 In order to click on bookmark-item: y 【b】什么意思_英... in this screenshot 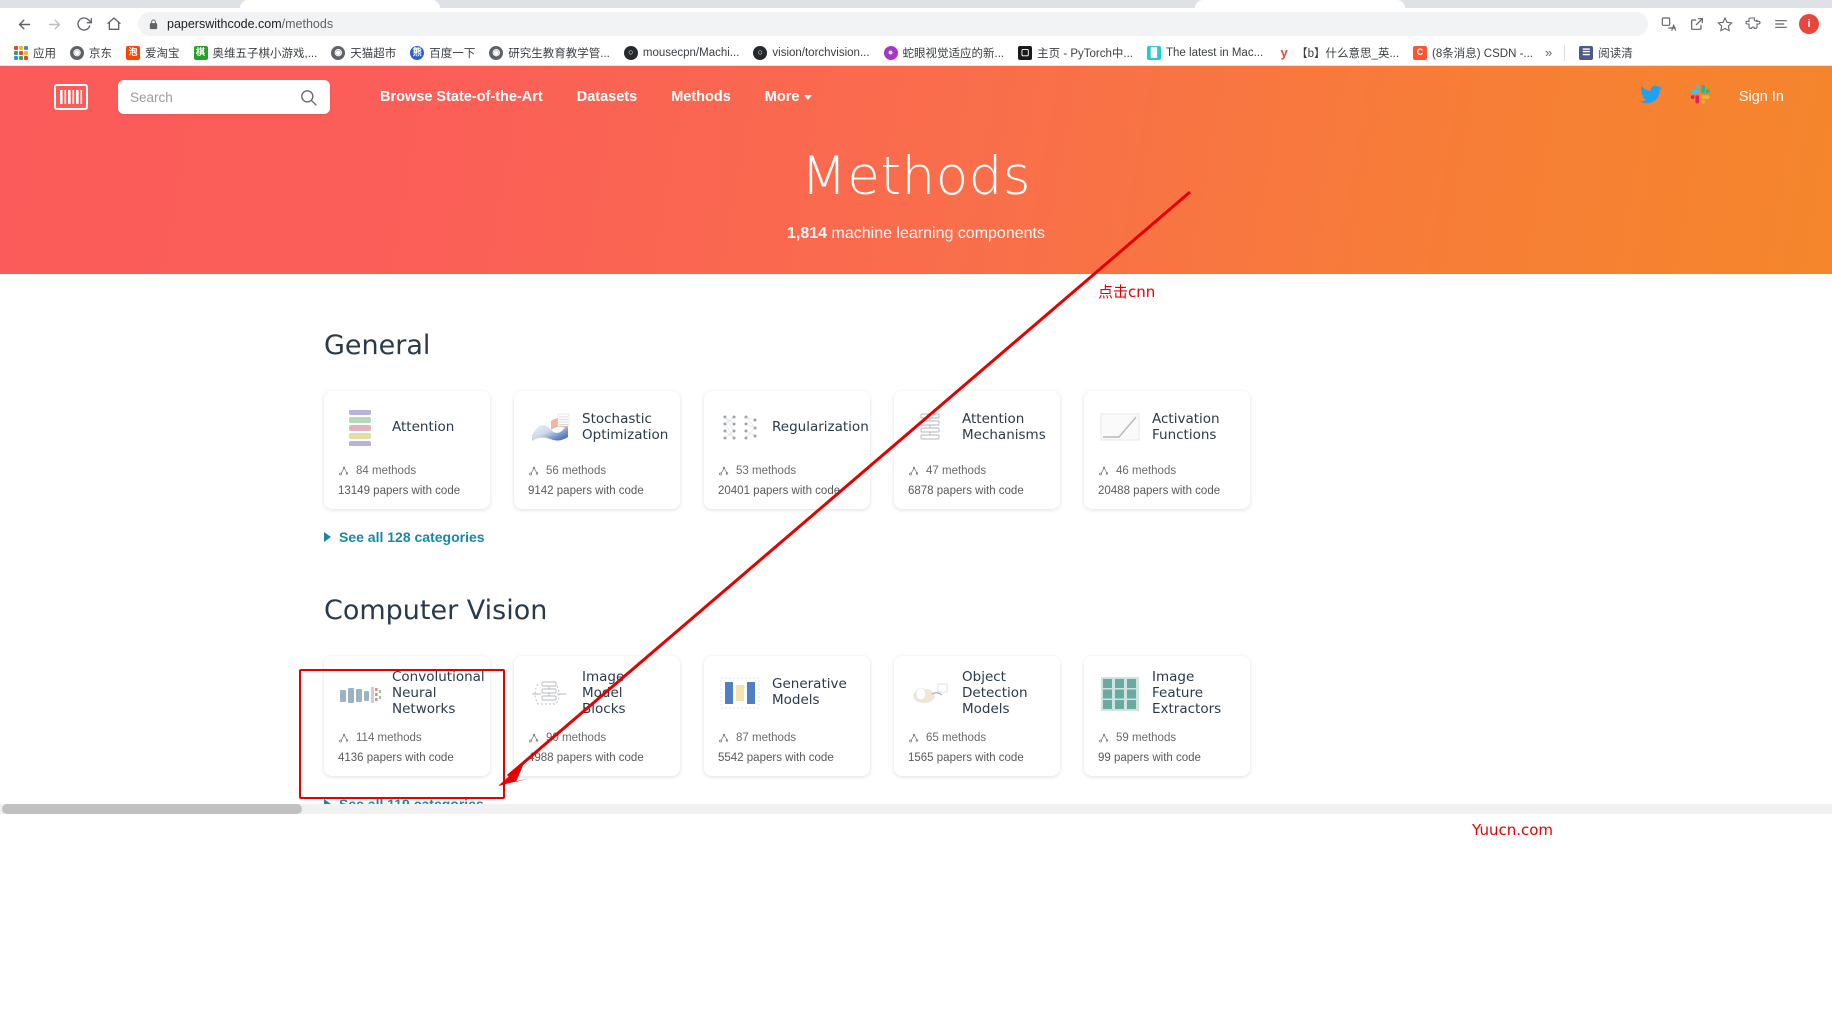, I will do `click(1338, 53)`.